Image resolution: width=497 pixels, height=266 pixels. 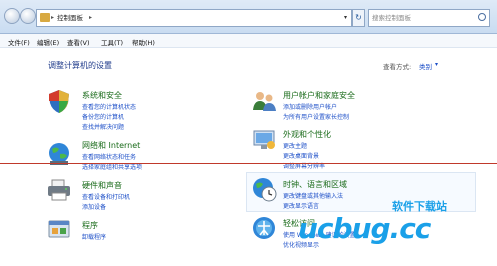 What do you see at coordinates (80, 65) in the screenshot?
I see `page-title: 调整计算机的设置` at bounding box center [80, 65].